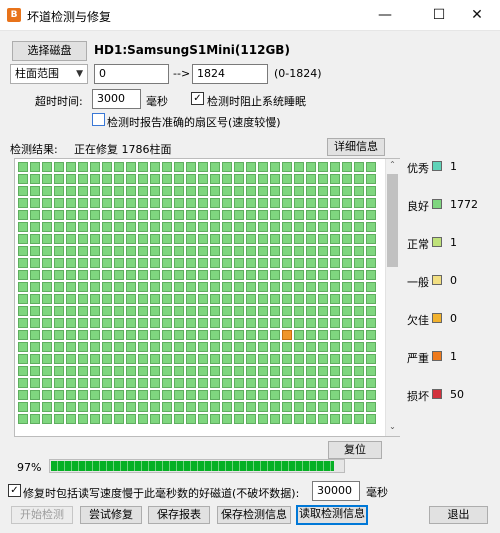 The width and height of the screenshot is (500, 533). Describe the element at coordinates (392, 426) in the screenshot. I see `scroll-down-icon: ⌄` at that location.